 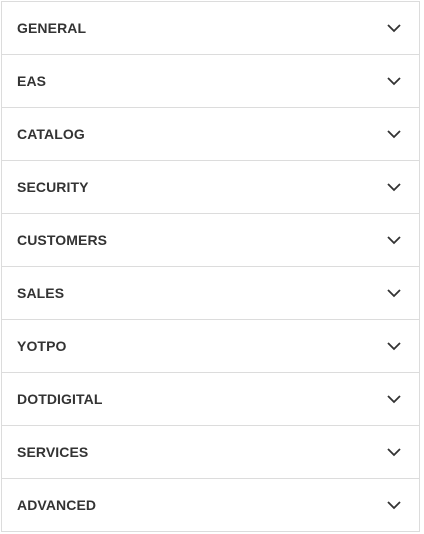 What do you see at coordinates (51, 134) in the screenshot?
I see `section-label: CATALOG` at bounding box center [51, 134].